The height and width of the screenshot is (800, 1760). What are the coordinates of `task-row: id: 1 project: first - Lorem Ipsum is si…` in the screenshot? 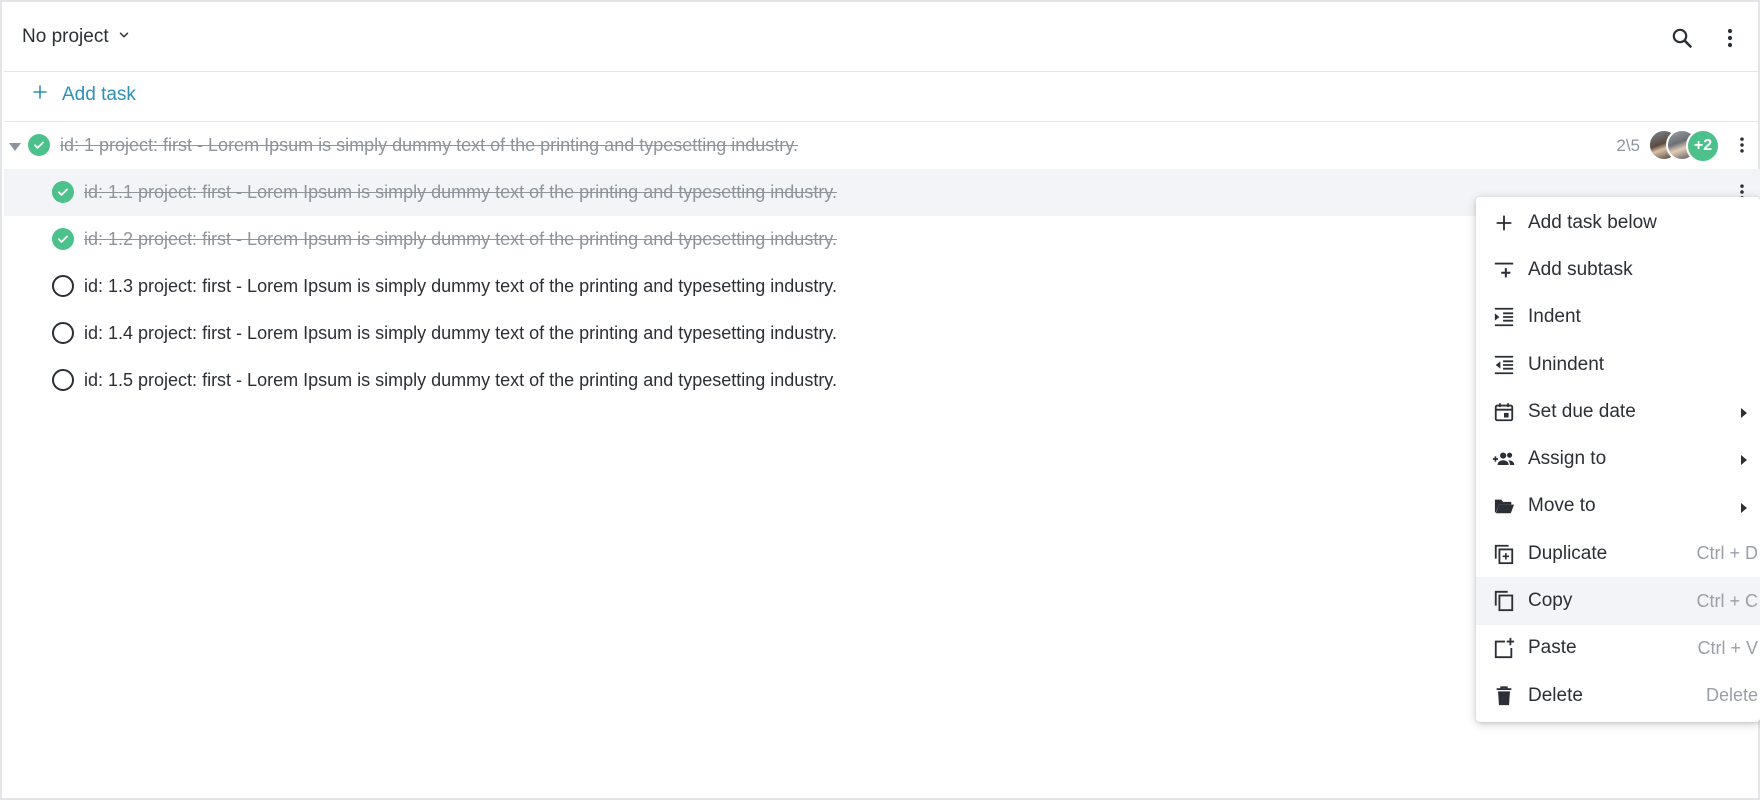 It's located at (882, 145).